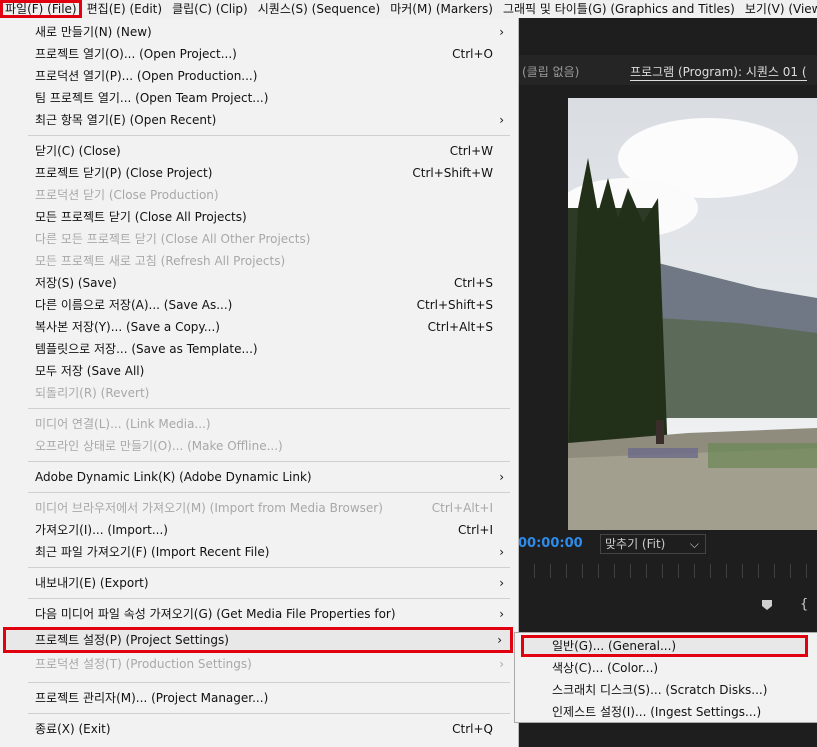 This screenshot has width=817, height=747. Describe the element at coordinates (619, 9) in the screenshot. I see `menu-graphics-titles: 그래픽 및 타이틀(G) (Graphics and Titles)` at that location.